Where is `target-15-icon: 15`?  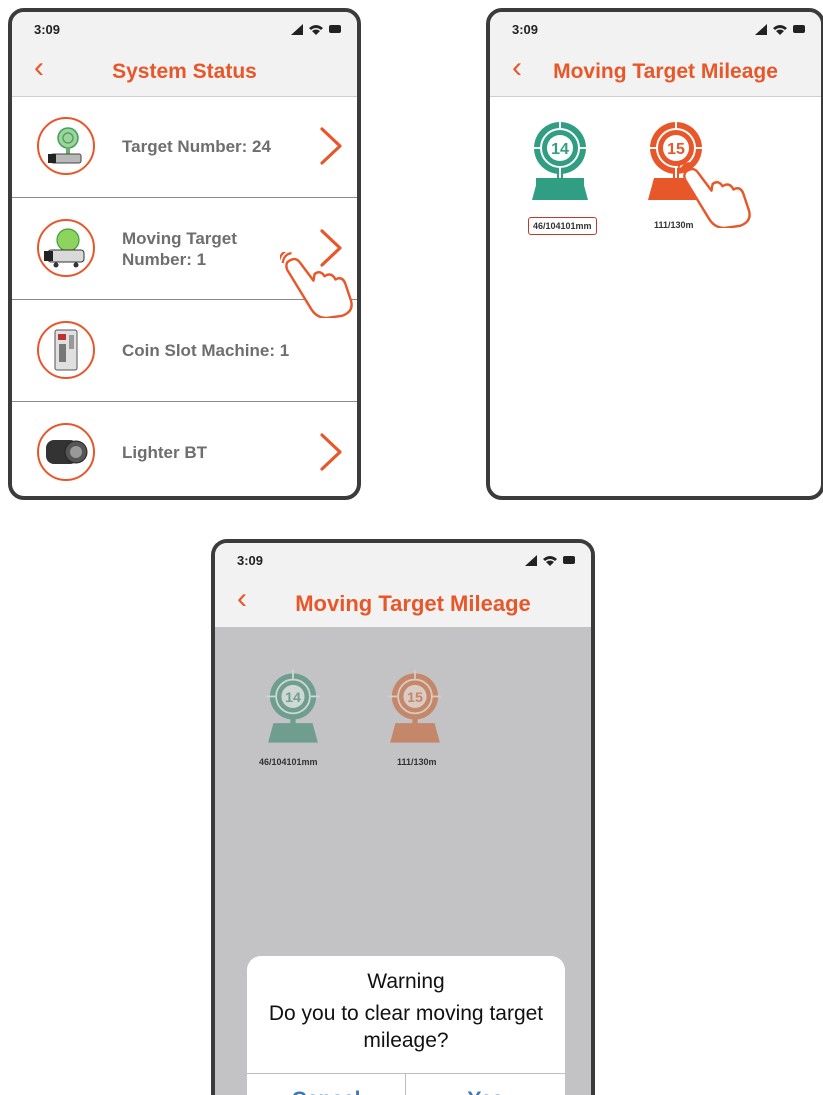
target-15-icon: 15 is located at coordinates (415, 706).